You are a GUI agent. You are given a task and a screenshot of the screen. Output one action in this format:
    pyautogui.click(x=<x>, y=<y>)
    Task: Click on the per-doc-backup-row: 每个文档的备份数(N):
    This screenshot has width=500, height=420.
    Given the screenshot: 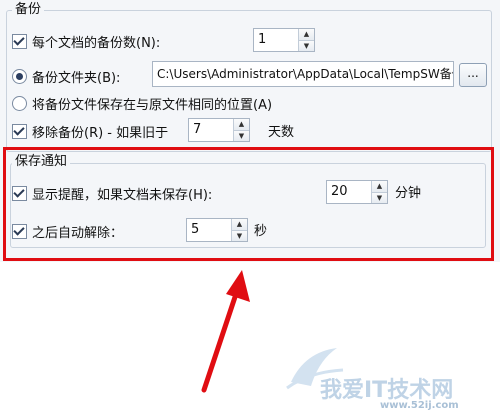 What is the action you would take?
    pyautogui.click(x=86, y=41)
    